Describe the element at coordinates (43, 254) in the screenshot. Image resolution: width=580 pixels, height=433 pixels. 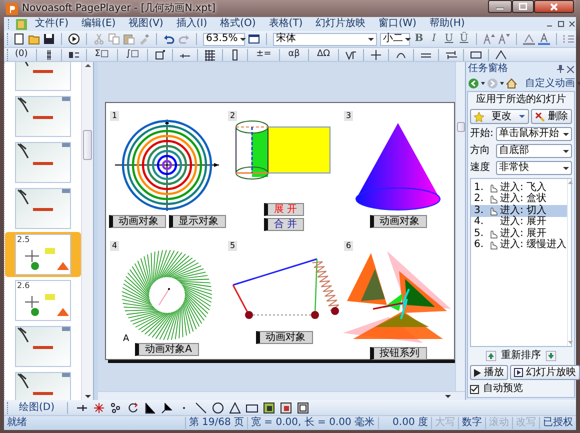
I see `slide-thumbnail: 2.5` at that location.